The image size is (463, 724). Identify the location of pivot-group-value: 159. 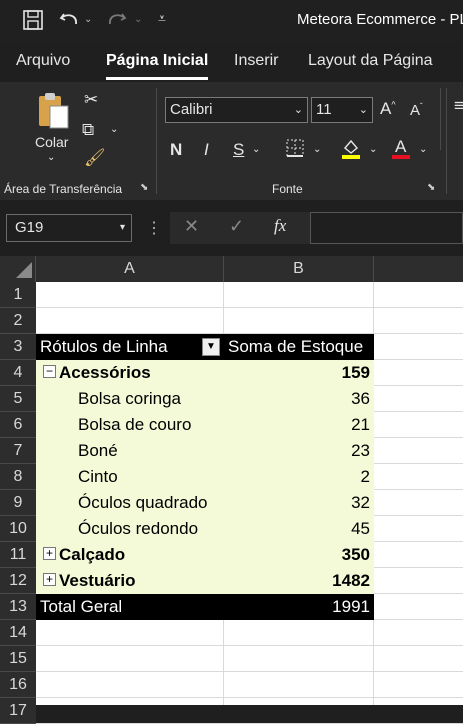
(355, 372).